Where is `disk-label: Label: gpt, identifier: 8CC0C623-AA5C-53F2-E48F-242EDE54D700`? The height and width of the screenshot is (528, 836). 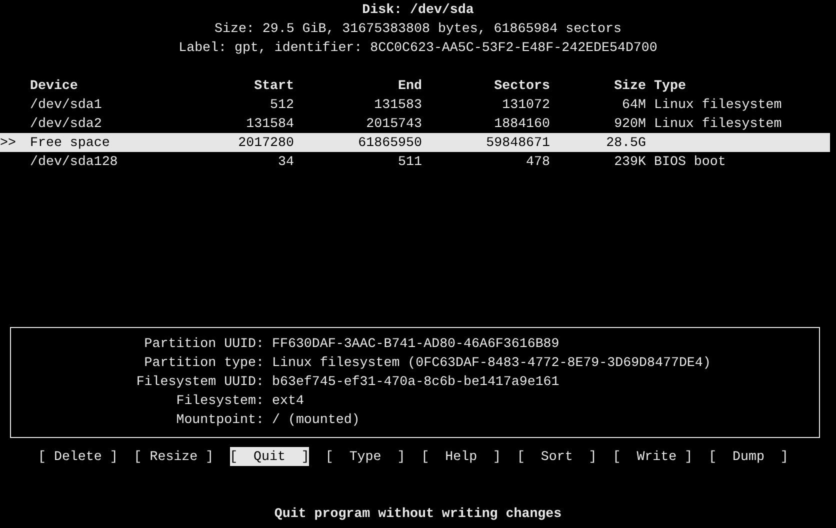 disk-label: Label: gpt, identifier: 8CC0C623-AA5C-53F2-E48F-242EDE54D700 is located at coordinates (418, 47).